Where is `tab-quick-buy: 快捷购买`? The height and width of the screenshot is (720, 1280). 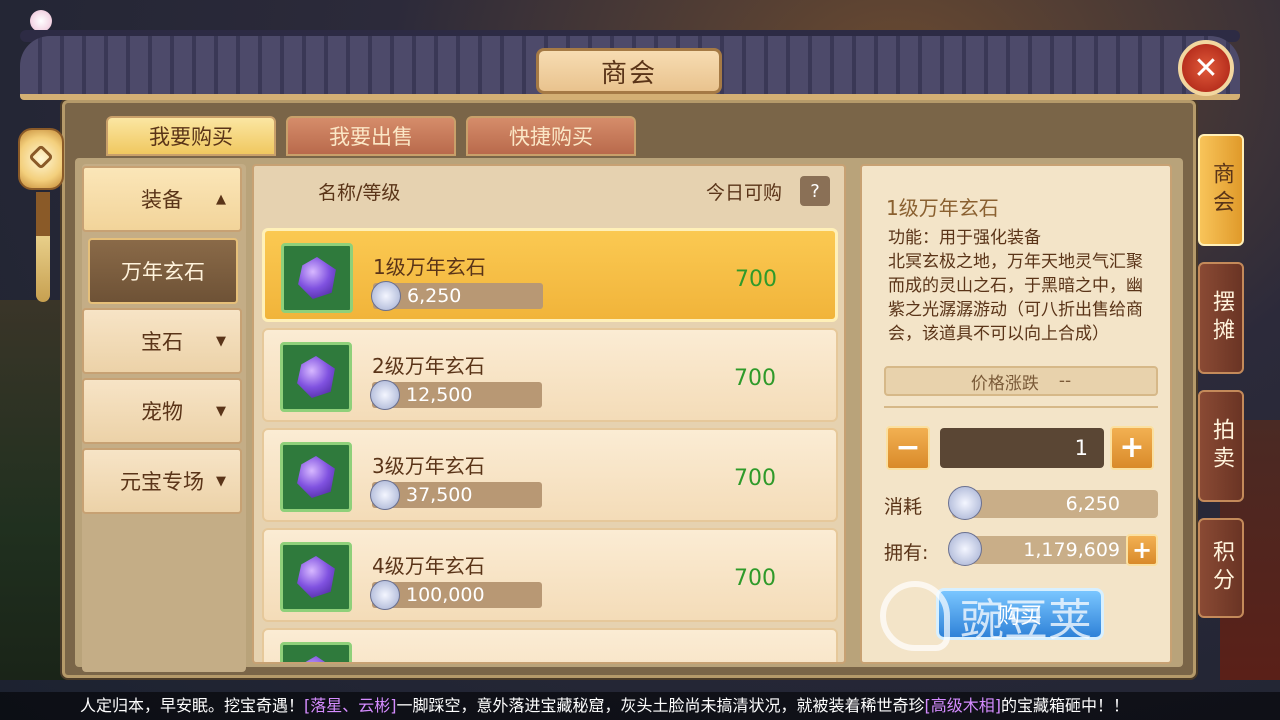 tab-quick-buy: 快捷购买 is located at coordinates (551, 136).